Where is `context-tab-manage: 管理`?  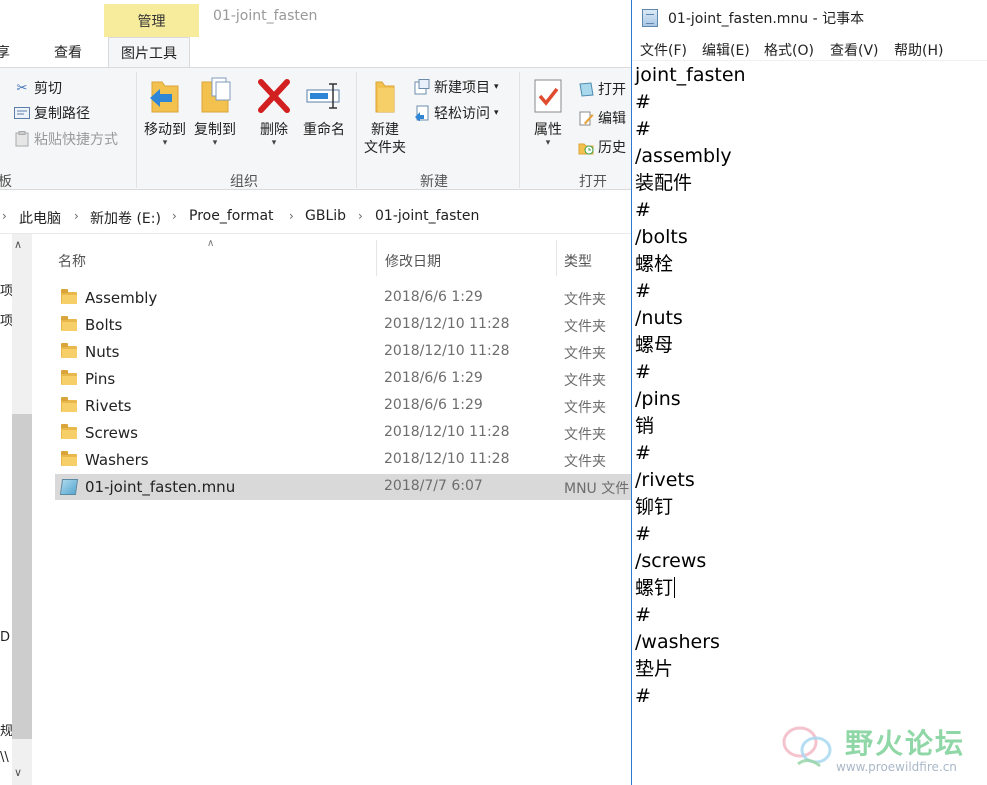 context-tab-manage: 管理 is located at coordinates (151, 20).